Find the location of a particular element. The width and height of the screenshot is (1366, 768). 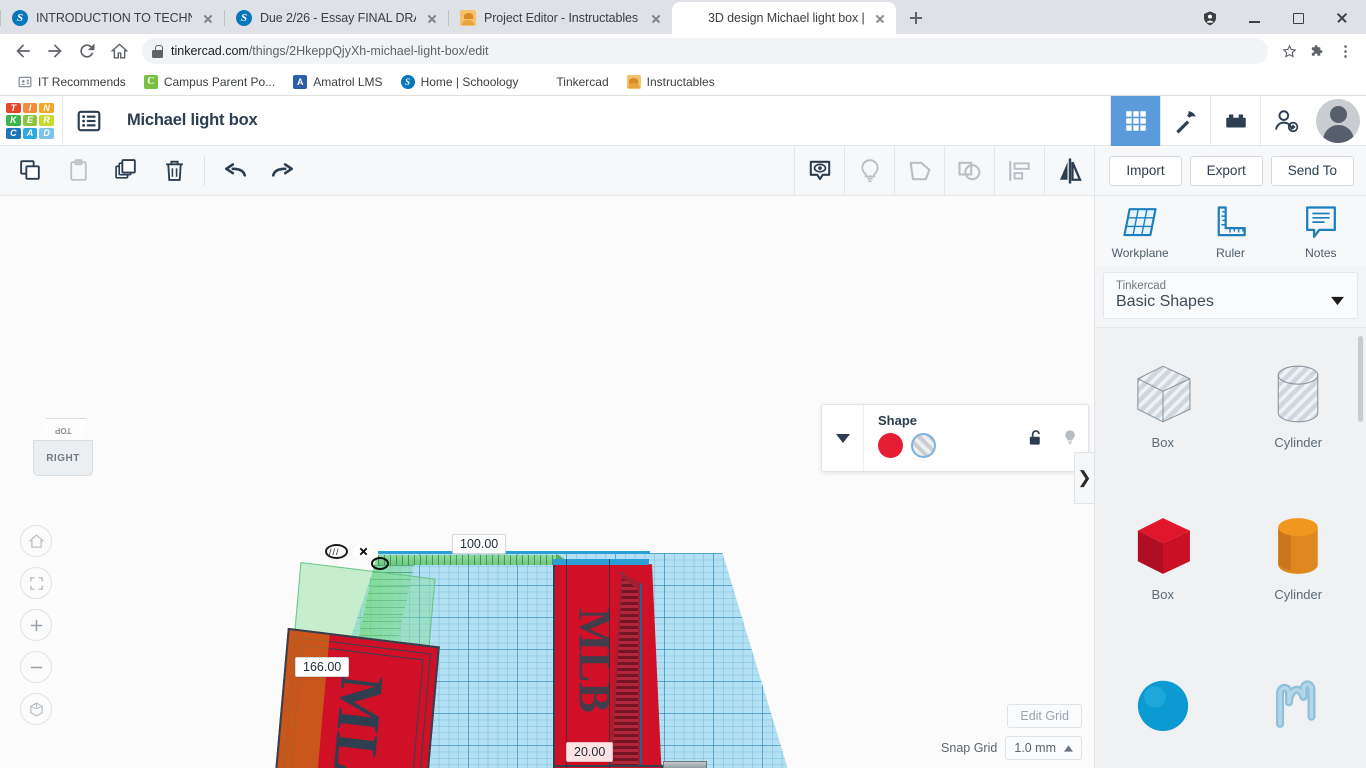

reload-button is located at coordinates (87, 51).